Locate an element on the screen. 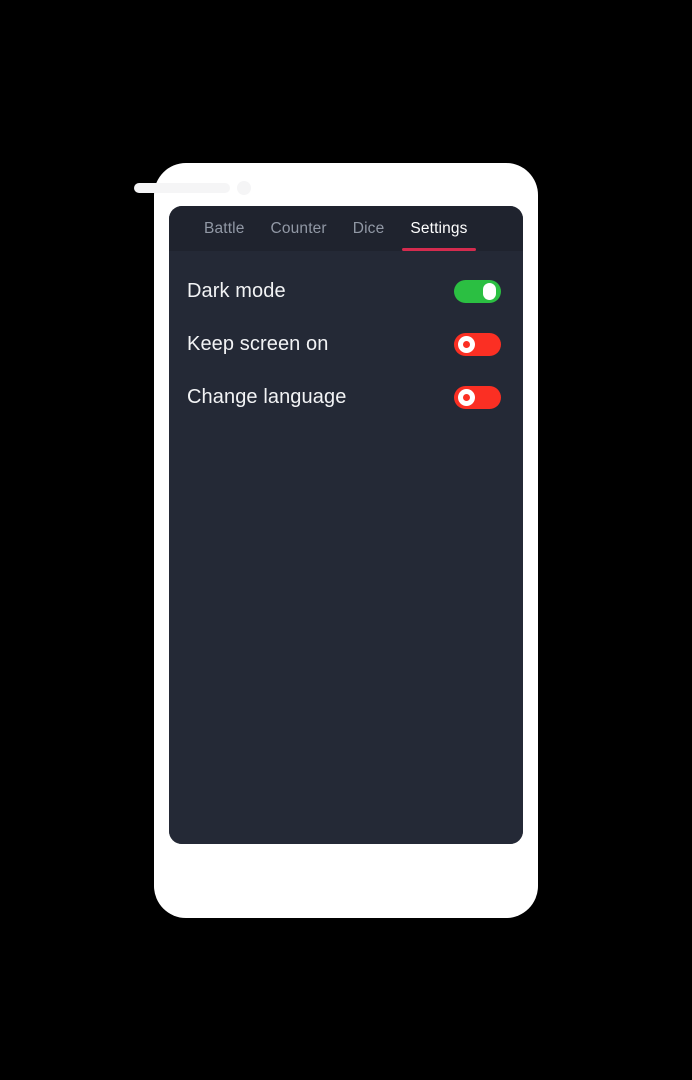  toggle-dark-mode is located at coordinates (477, 291).